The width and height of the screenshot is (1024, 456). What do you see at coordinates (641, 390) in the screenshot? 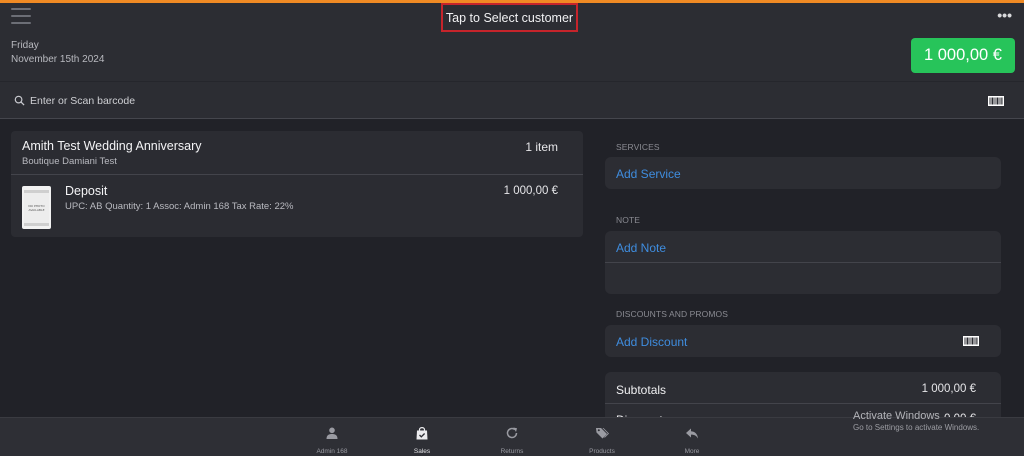
I see `subtotals-label: Subtotals` at bounding box center [641, 390].